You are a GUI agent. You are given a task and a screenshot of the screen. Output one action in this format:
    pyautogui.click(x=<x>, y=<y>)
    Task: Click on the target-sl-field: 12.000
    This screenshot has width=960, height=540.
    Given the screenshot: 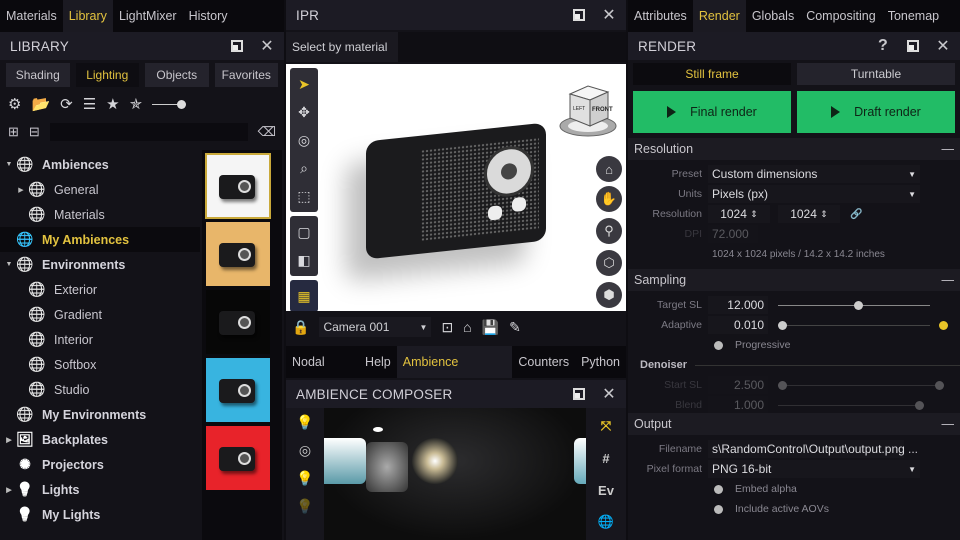 What is the action you would take?
    pyautogui.click(x=738, y=305)
    